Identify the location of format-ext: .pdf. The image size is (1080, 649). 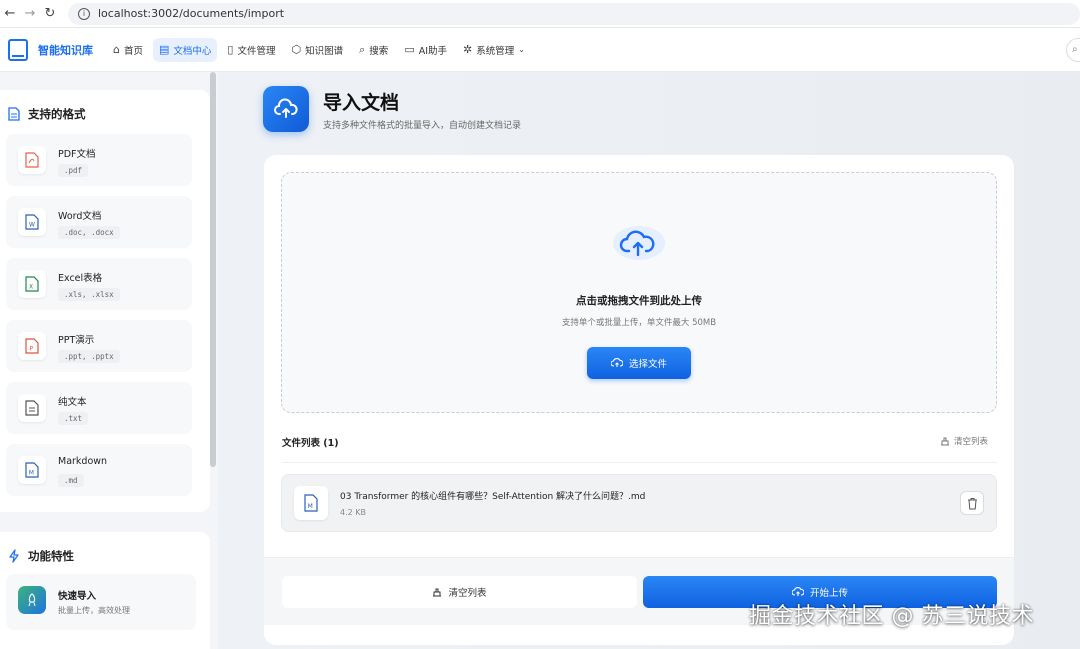
(73, 170).